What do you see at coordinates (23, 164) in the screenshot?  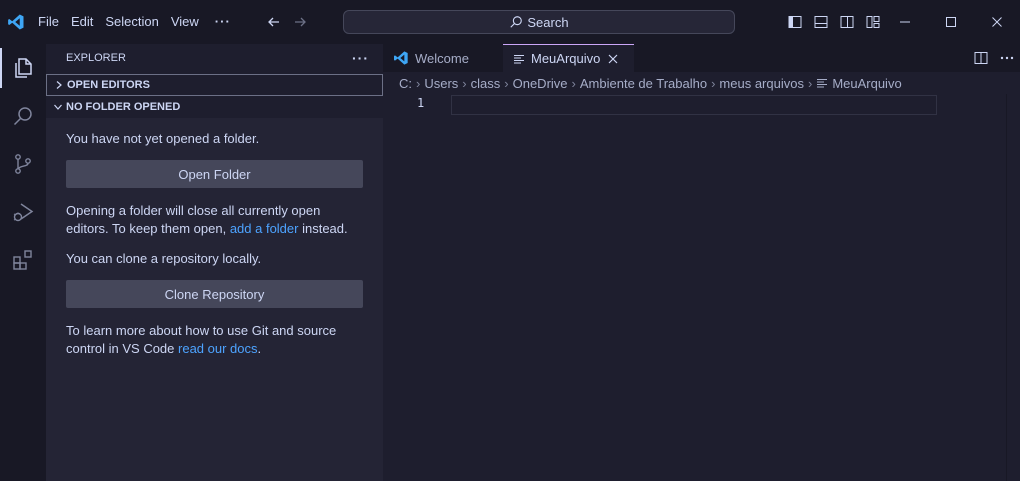 I see `source-control-icon` at bounding box center [23, 164].